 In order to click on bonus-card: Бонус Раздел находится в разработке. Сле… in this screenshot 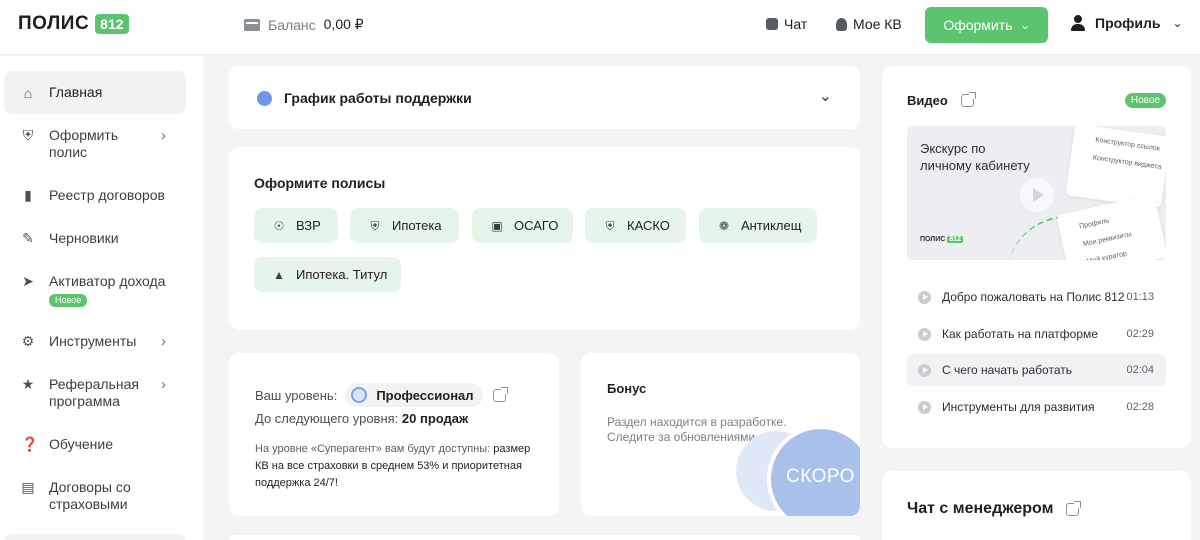, I will do `click(720, 434)`.